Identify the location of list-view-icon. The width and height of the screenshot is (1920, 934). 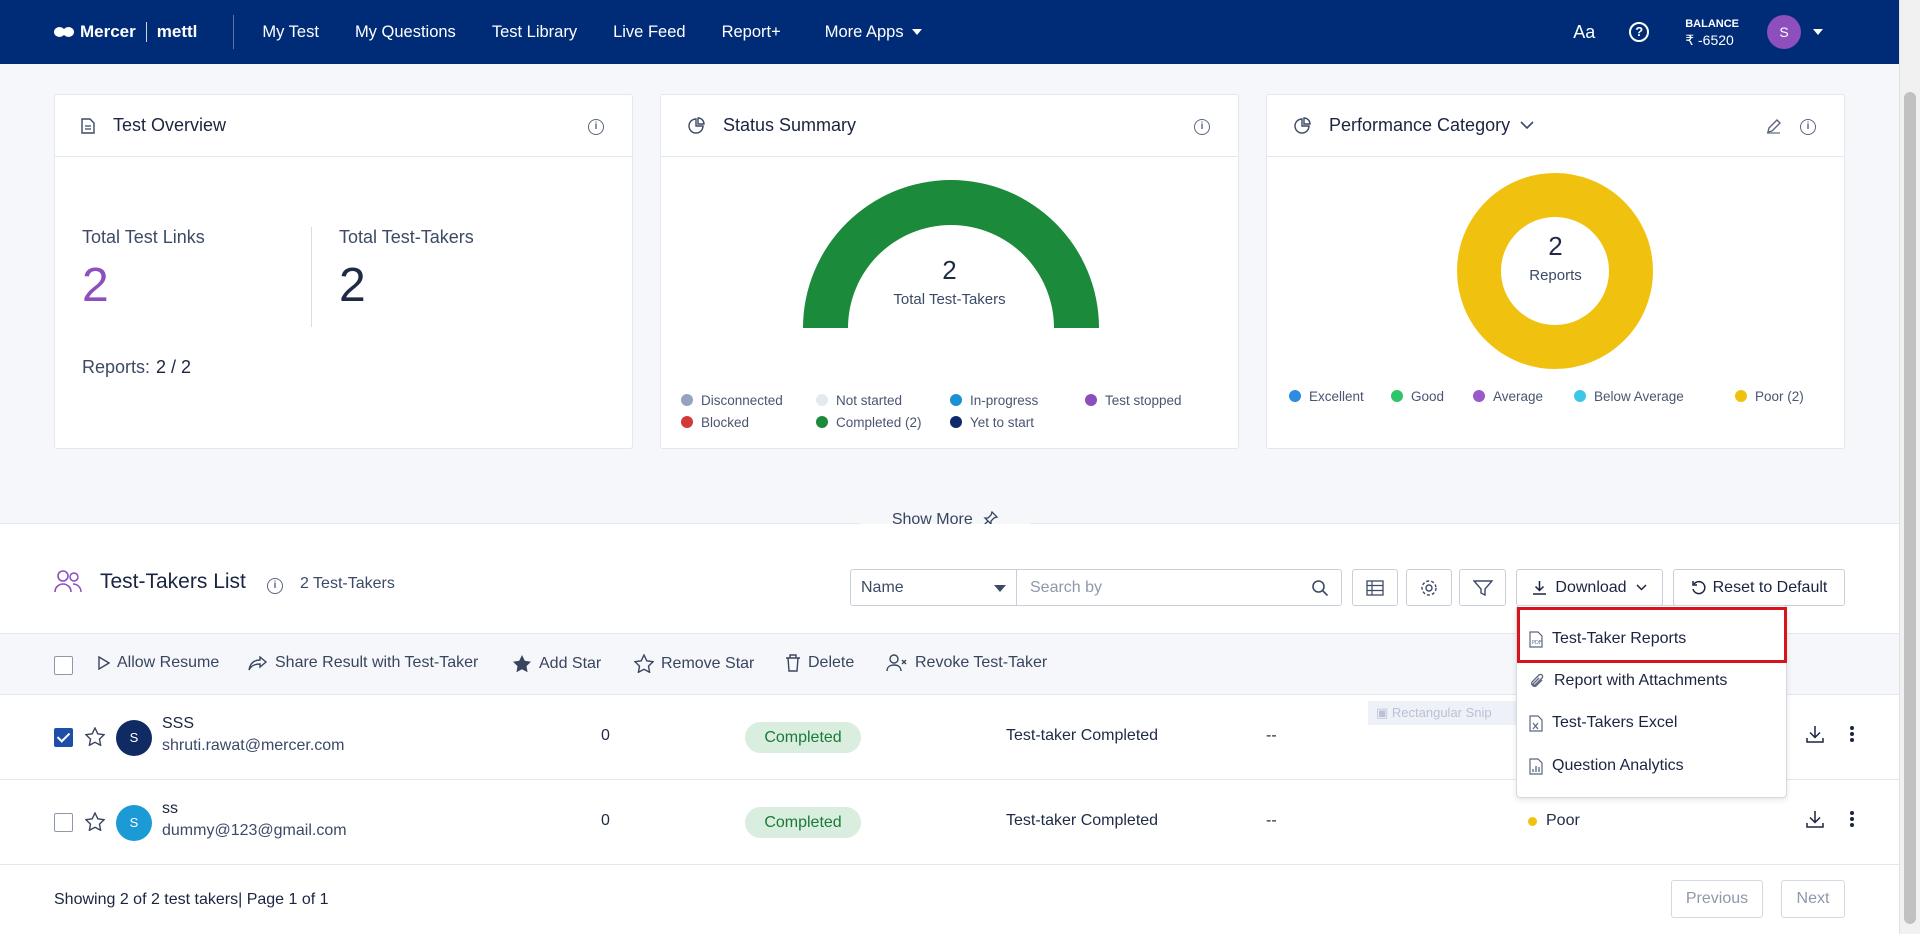
(1375, 587).